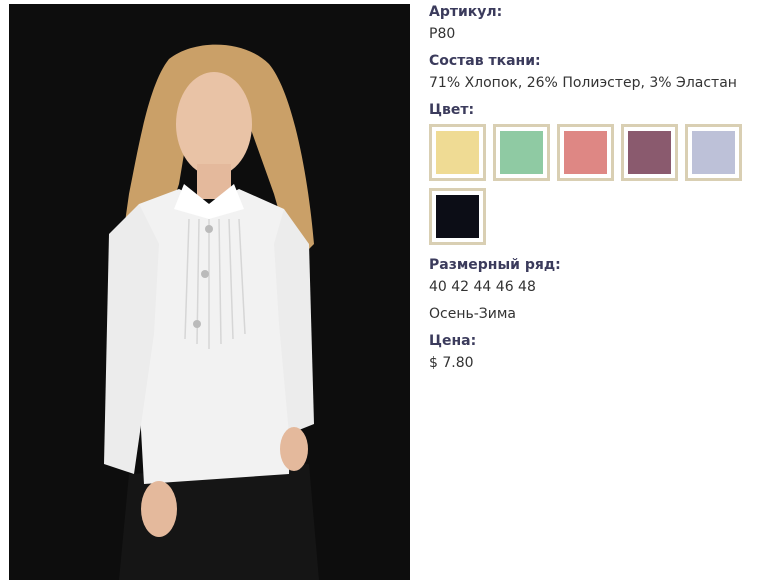 The image size is (776, 580). I want to click on sku-block: Артикул: P80, so click(601, 23).